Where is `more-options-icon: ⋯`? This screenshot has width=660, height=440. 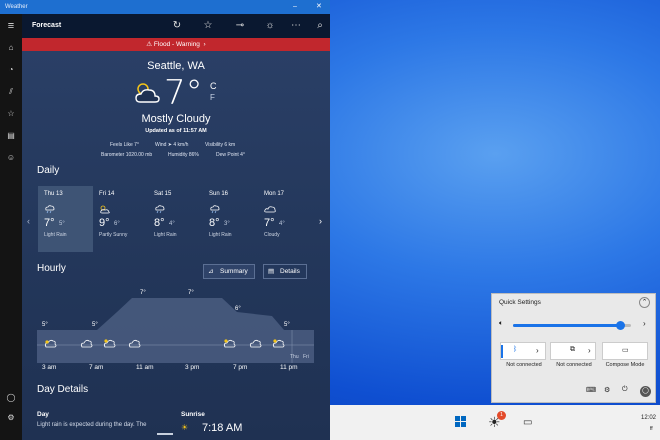 more-options-icon: ⋯ is located at coordinates (296, 26).